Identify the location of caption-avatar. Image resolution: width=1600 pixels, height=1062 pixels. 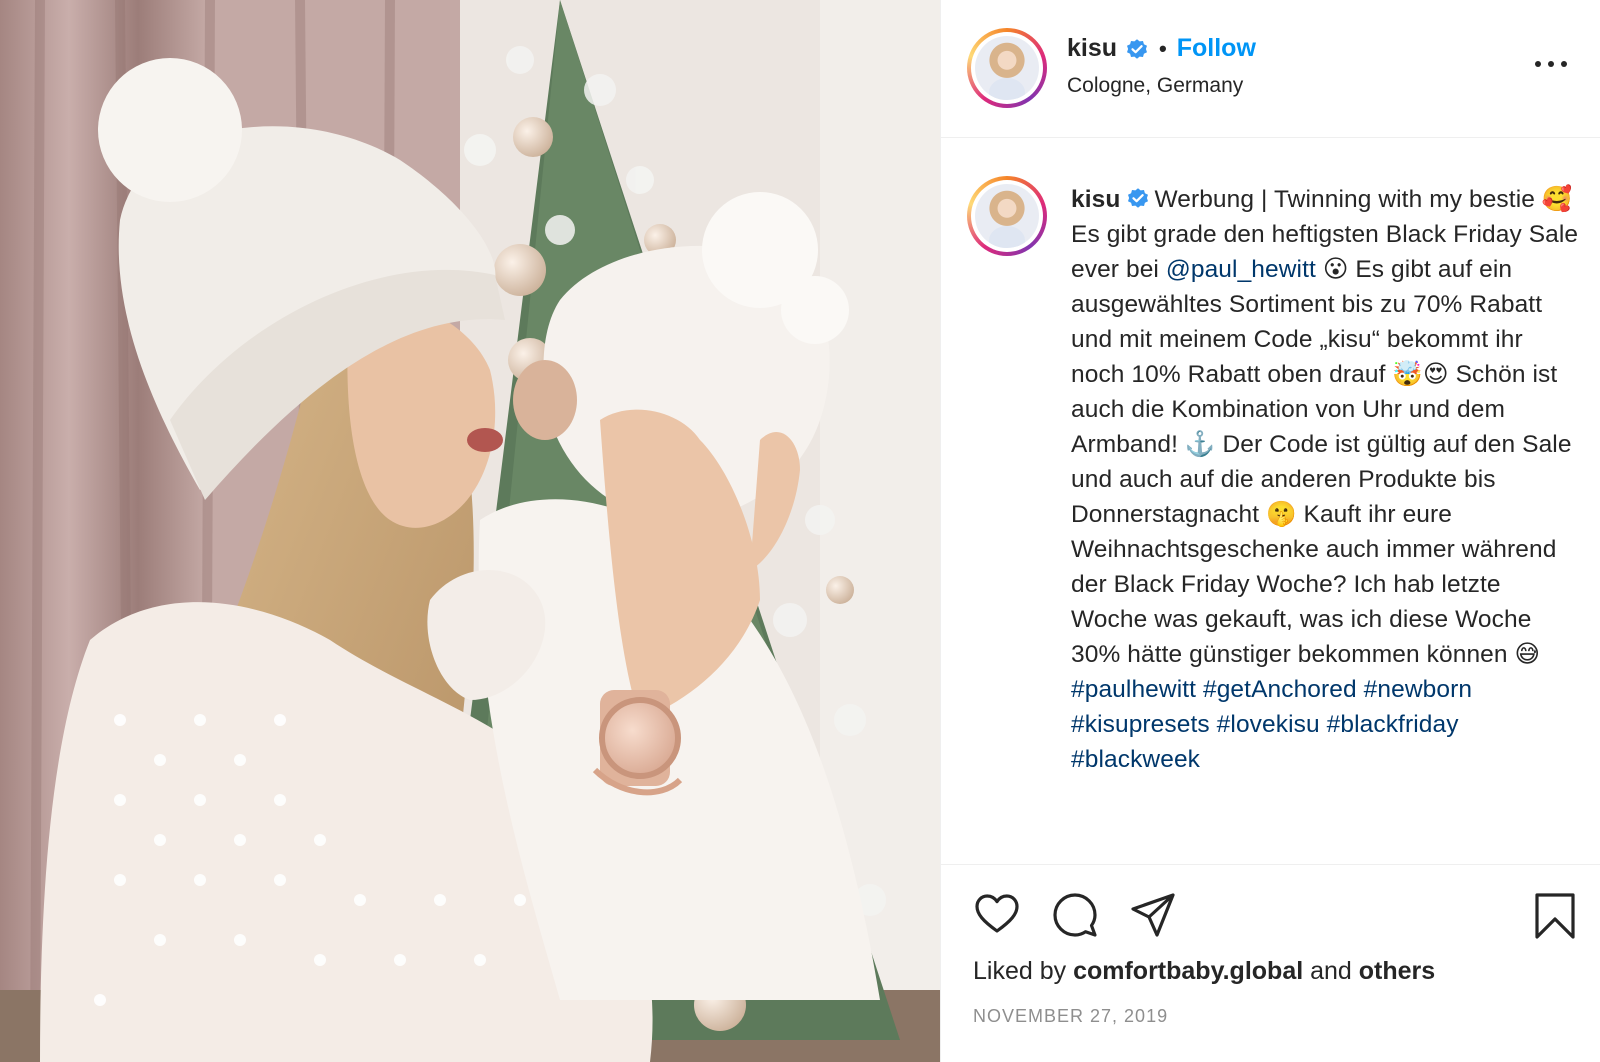
(1007, 216).